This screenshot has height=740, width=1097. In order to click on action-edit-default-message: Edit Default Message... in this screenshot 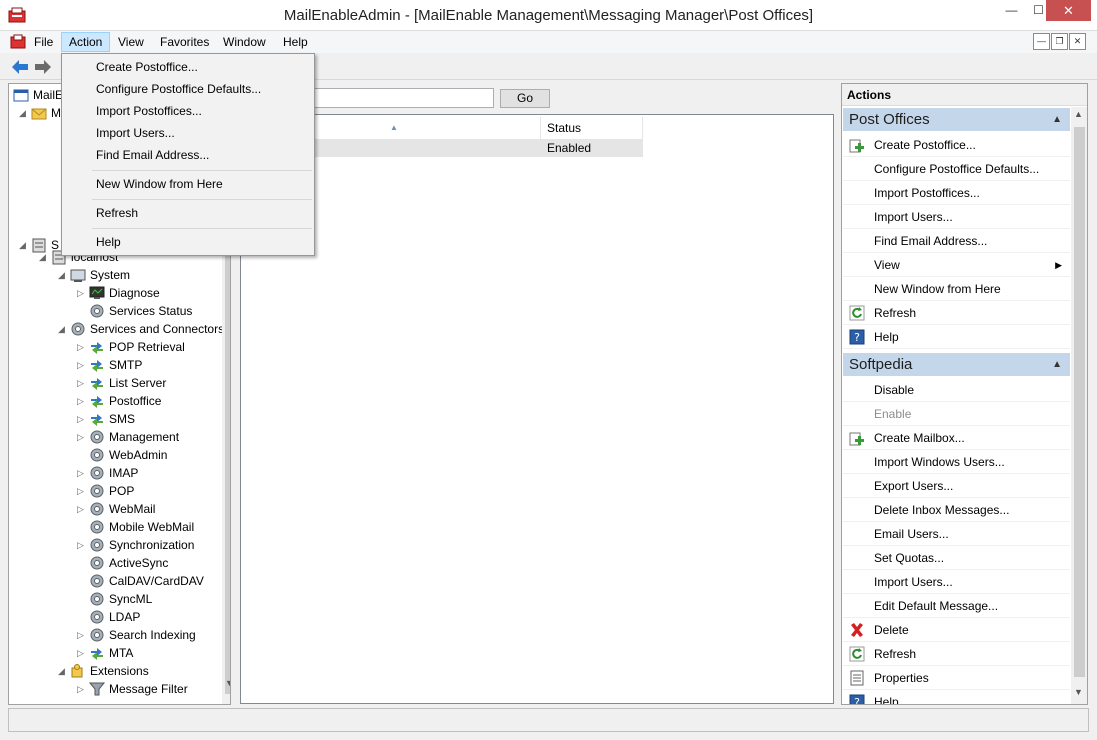, I will do `click(956, 606)`.